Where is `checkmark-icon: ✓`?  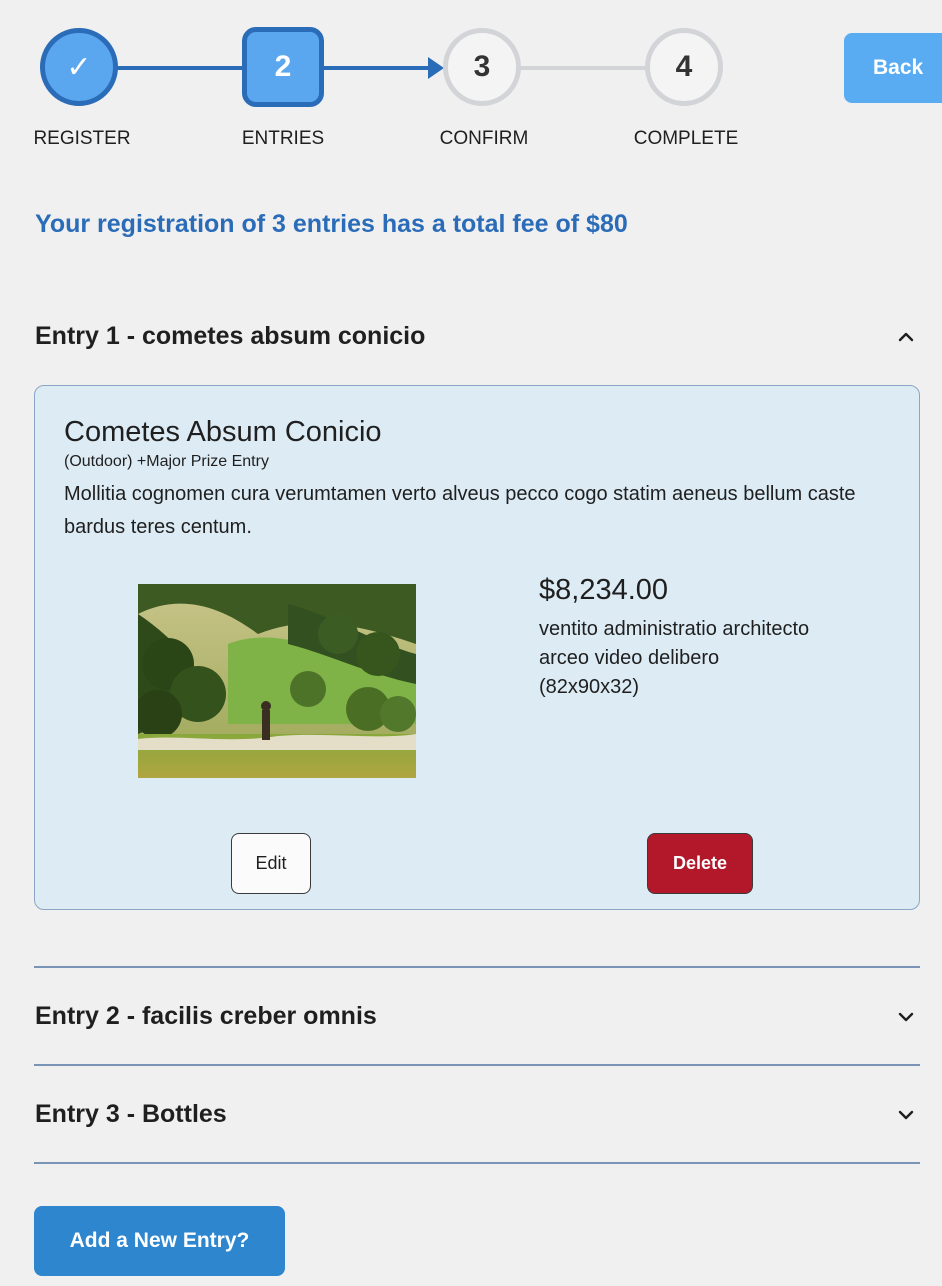 checkmark-icon: ✓ is located at coordinates (79, 67).